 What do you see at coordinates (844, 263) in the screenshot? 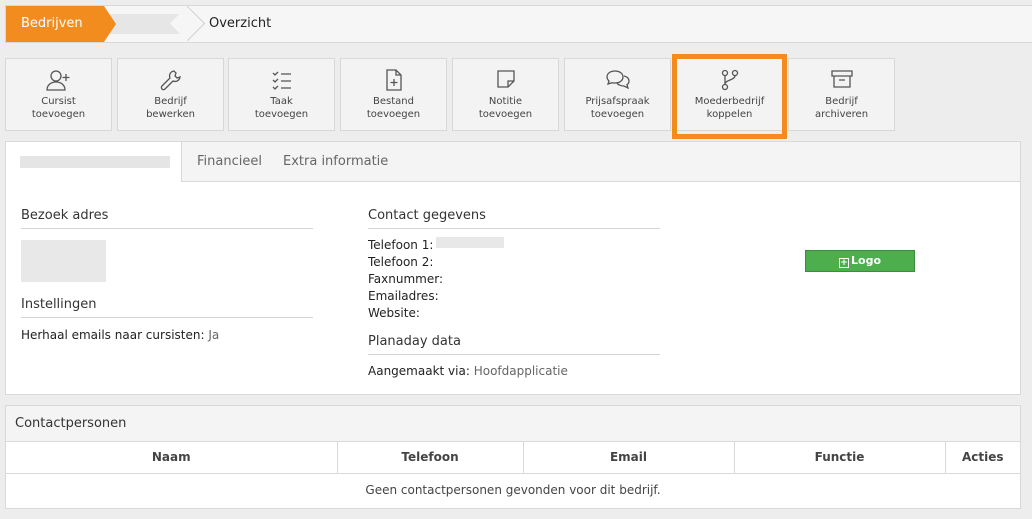
I see `plus-square-icon: +` at bounding box center [844, 263].